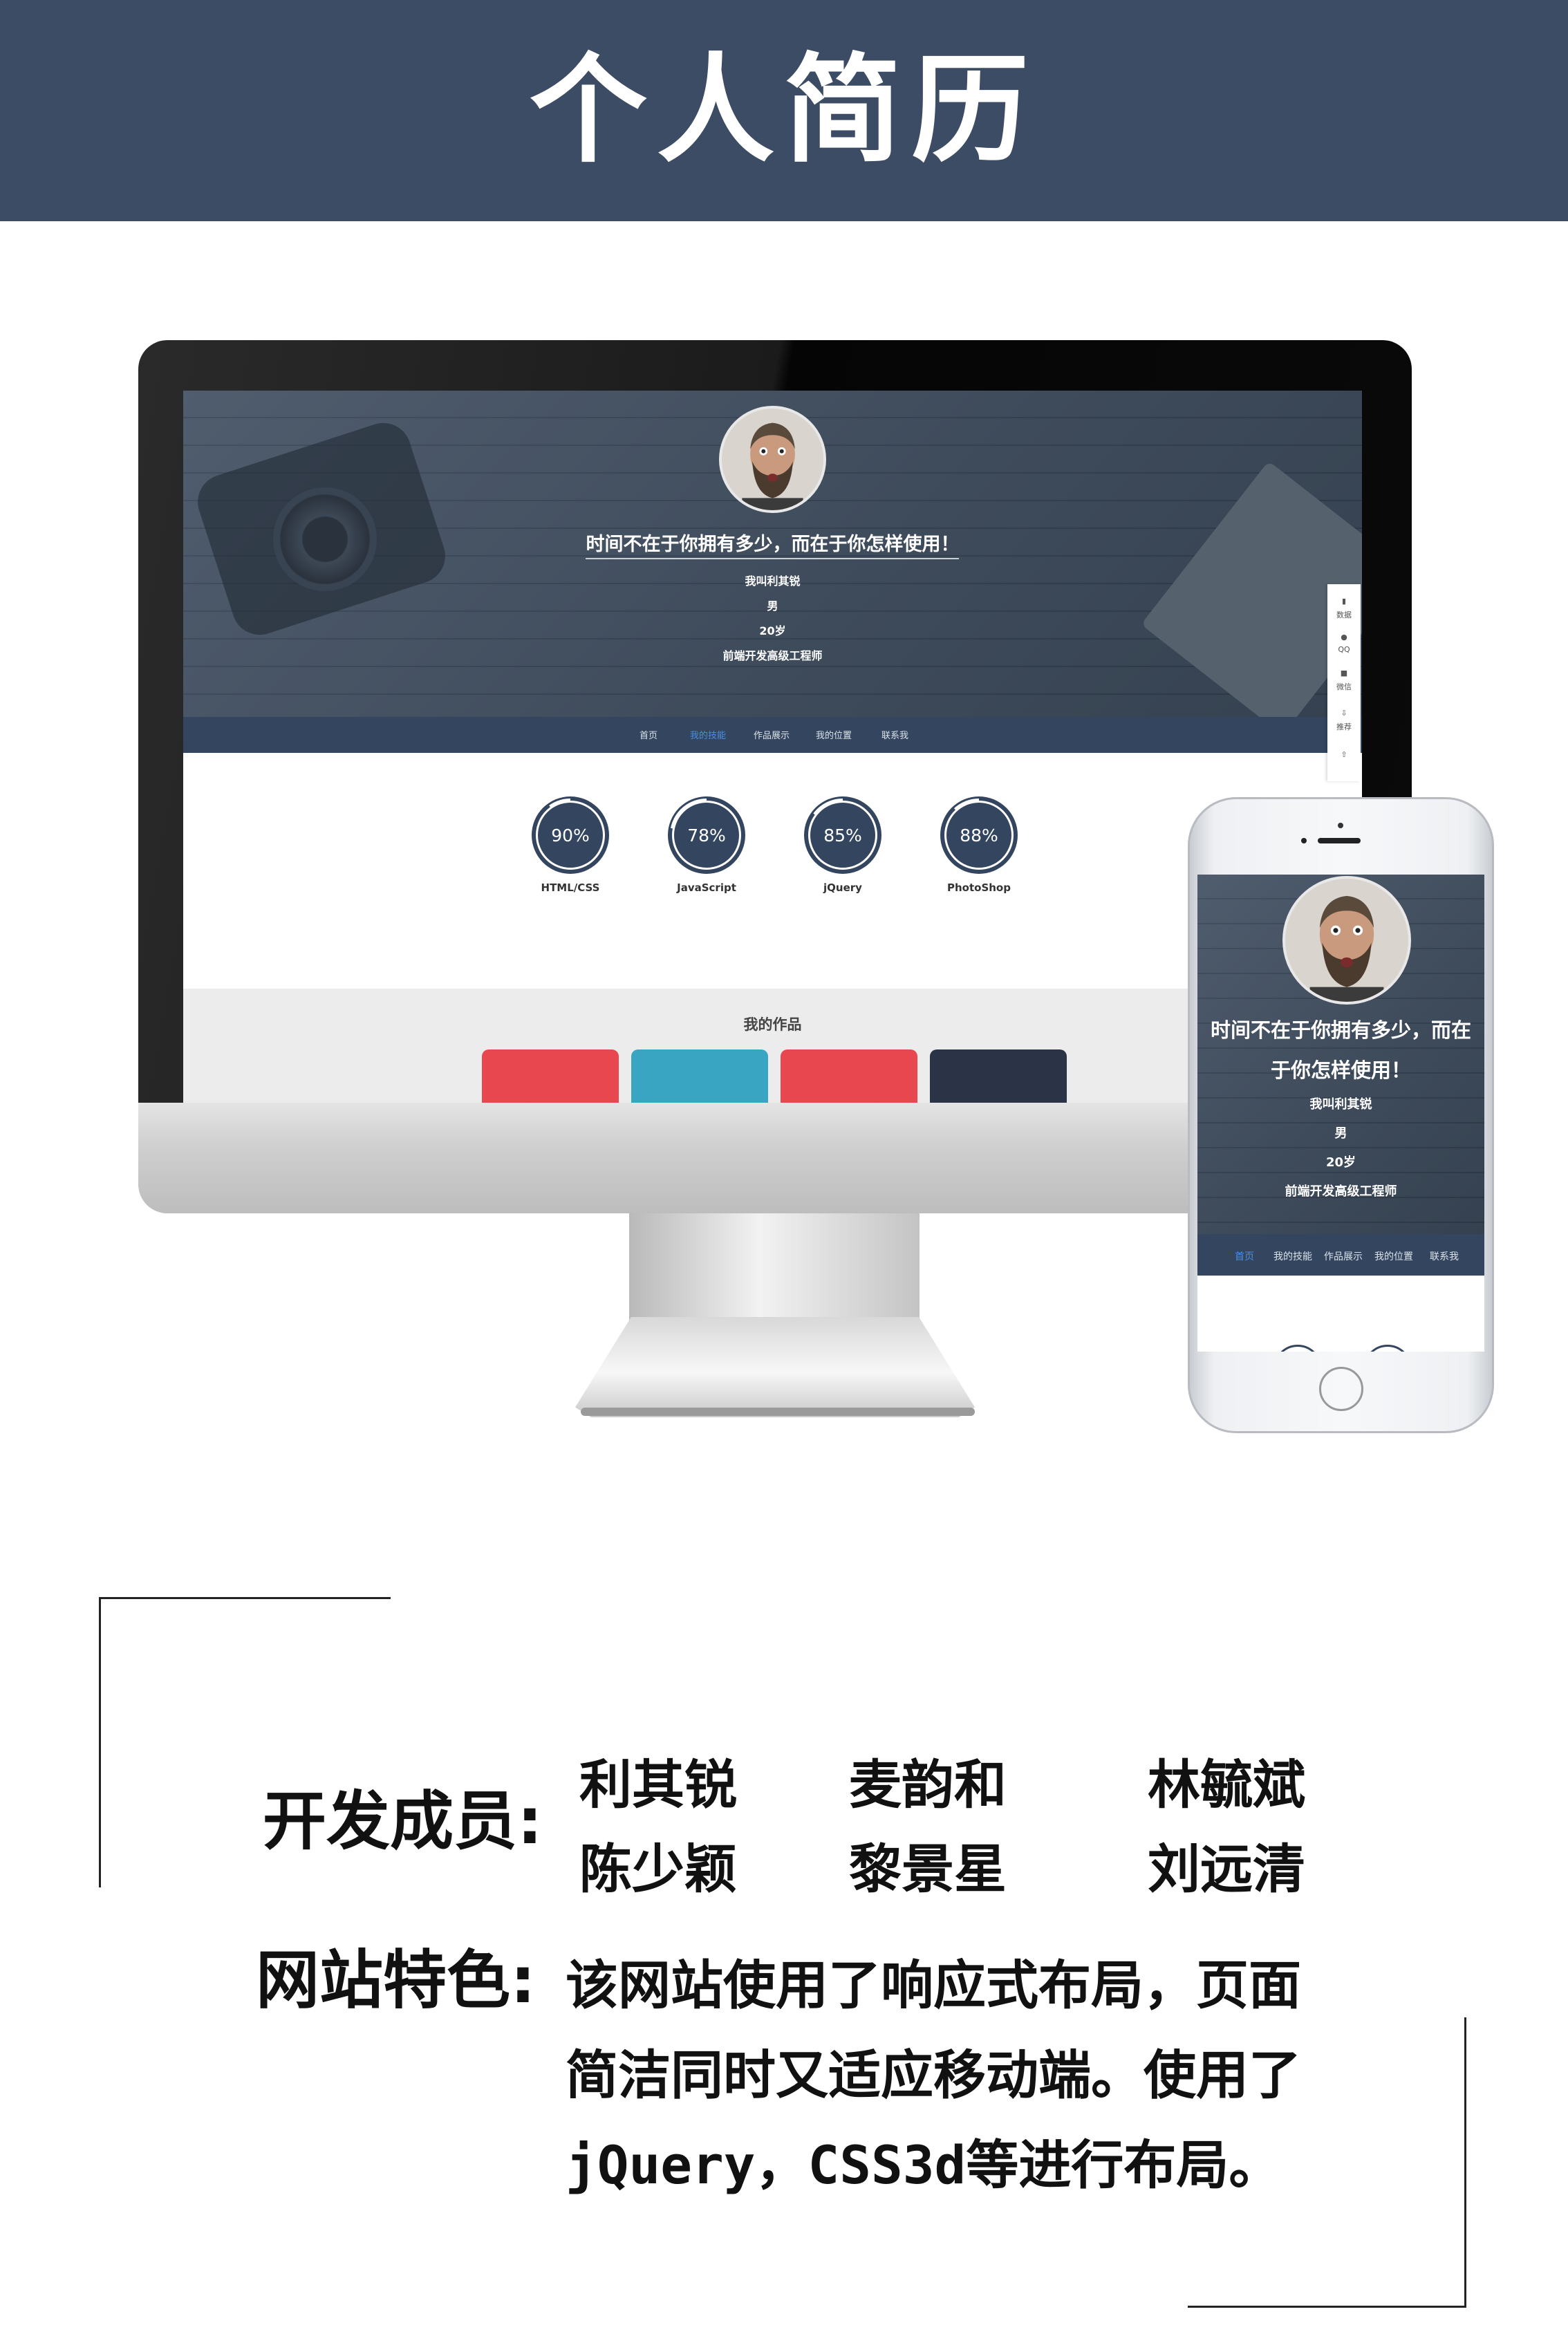 Image resolution: width=1568 pixels, height=2352 pixels. I want to click on frame-line-top, so click(245, 1598).